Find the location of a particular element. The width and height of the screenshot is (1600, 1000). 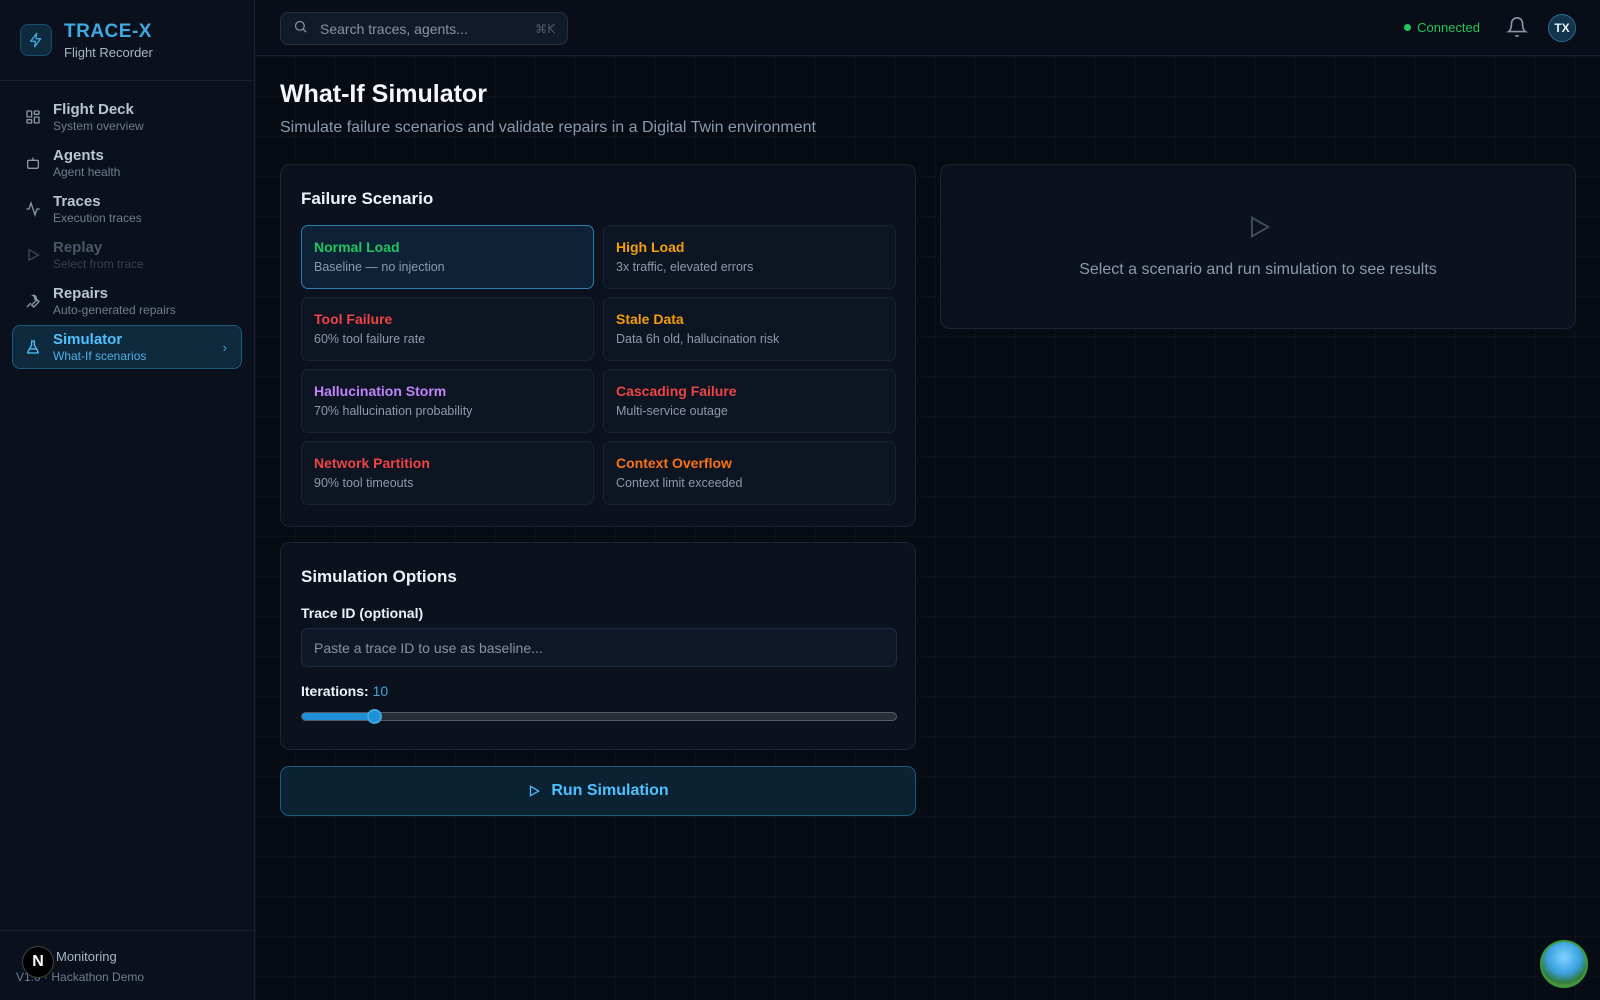

page-title: What-If Simulator is located at coordinates (383, 94).